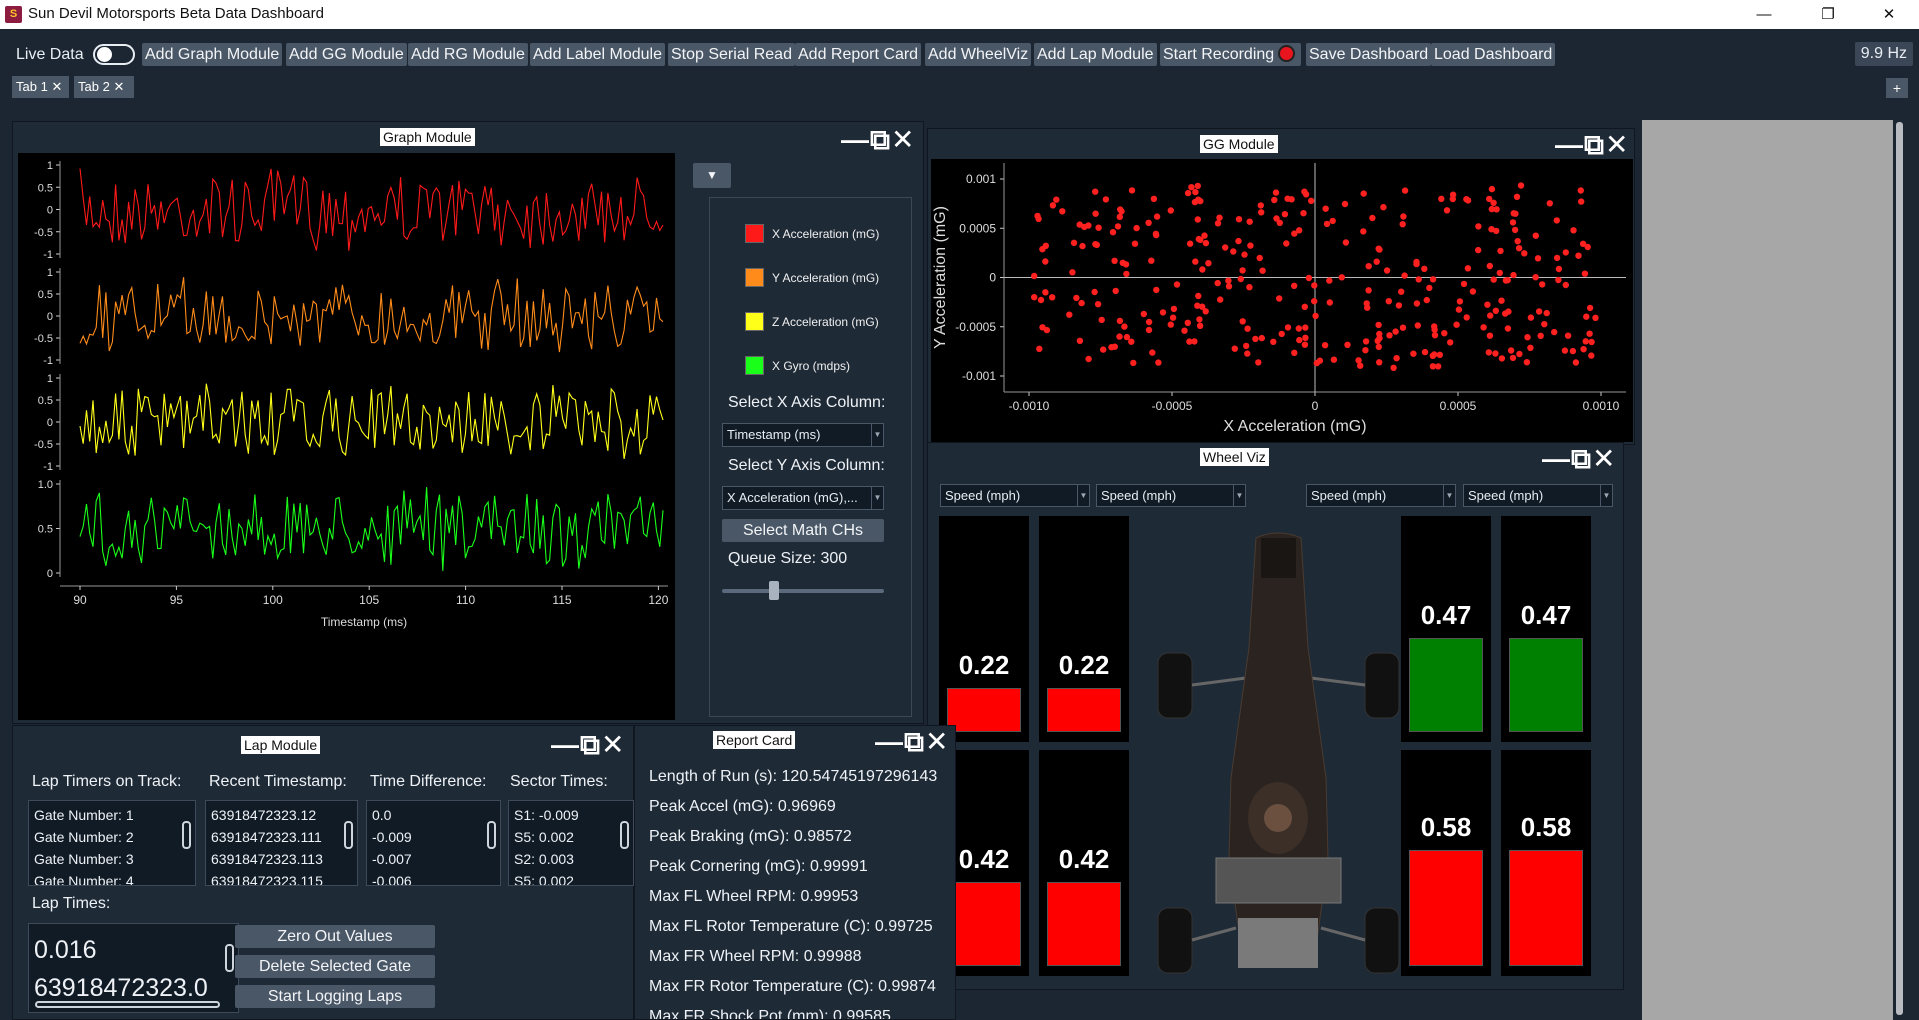 The width and height of the screenshot is (1919, 1020). I want to click on sector-list-scrollbar, so click(624, 843).